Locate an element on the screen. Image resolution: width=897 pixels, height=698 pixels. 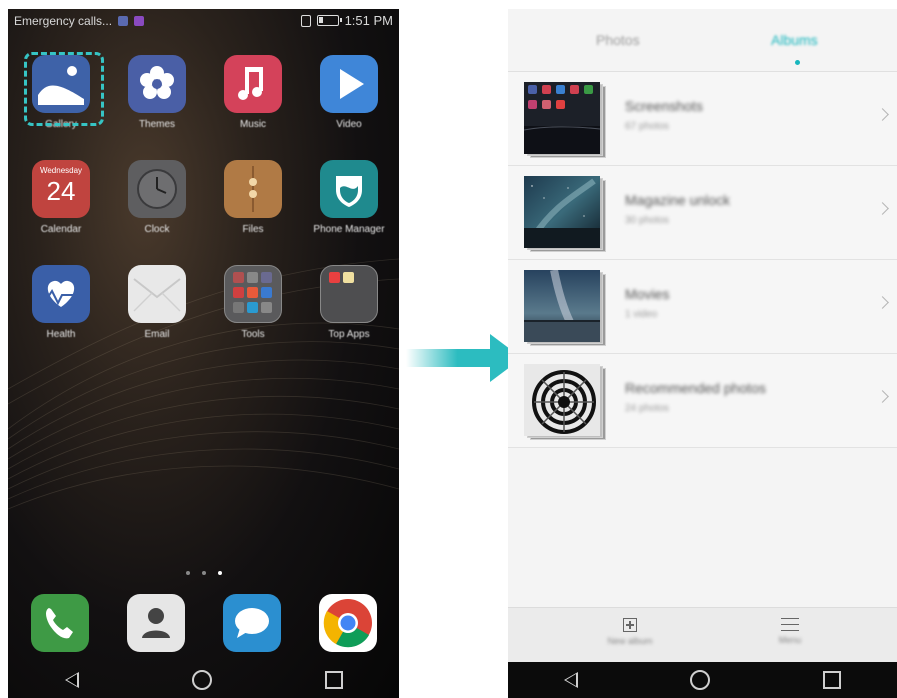
app-music: Music is located at coordinates (253, 92).